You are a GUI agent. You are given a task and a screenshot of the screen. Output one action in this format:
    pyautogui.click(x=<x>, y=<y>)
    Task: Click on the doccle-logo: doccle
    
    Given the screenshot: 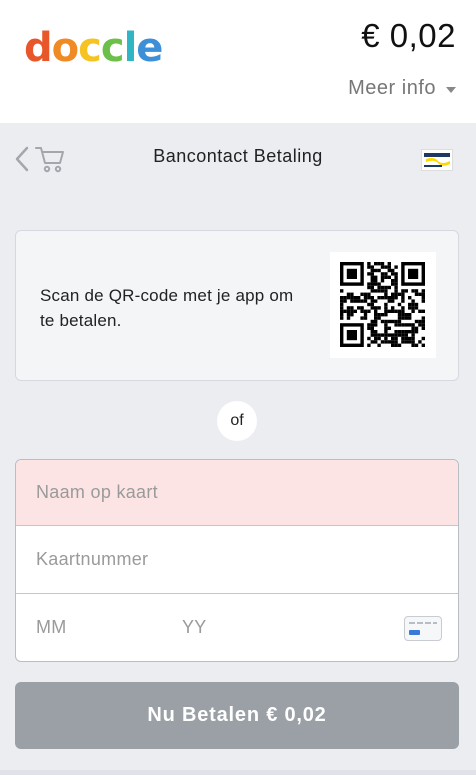 What is the action you would take?
    pyautogui.click(x=93, y=48)
    